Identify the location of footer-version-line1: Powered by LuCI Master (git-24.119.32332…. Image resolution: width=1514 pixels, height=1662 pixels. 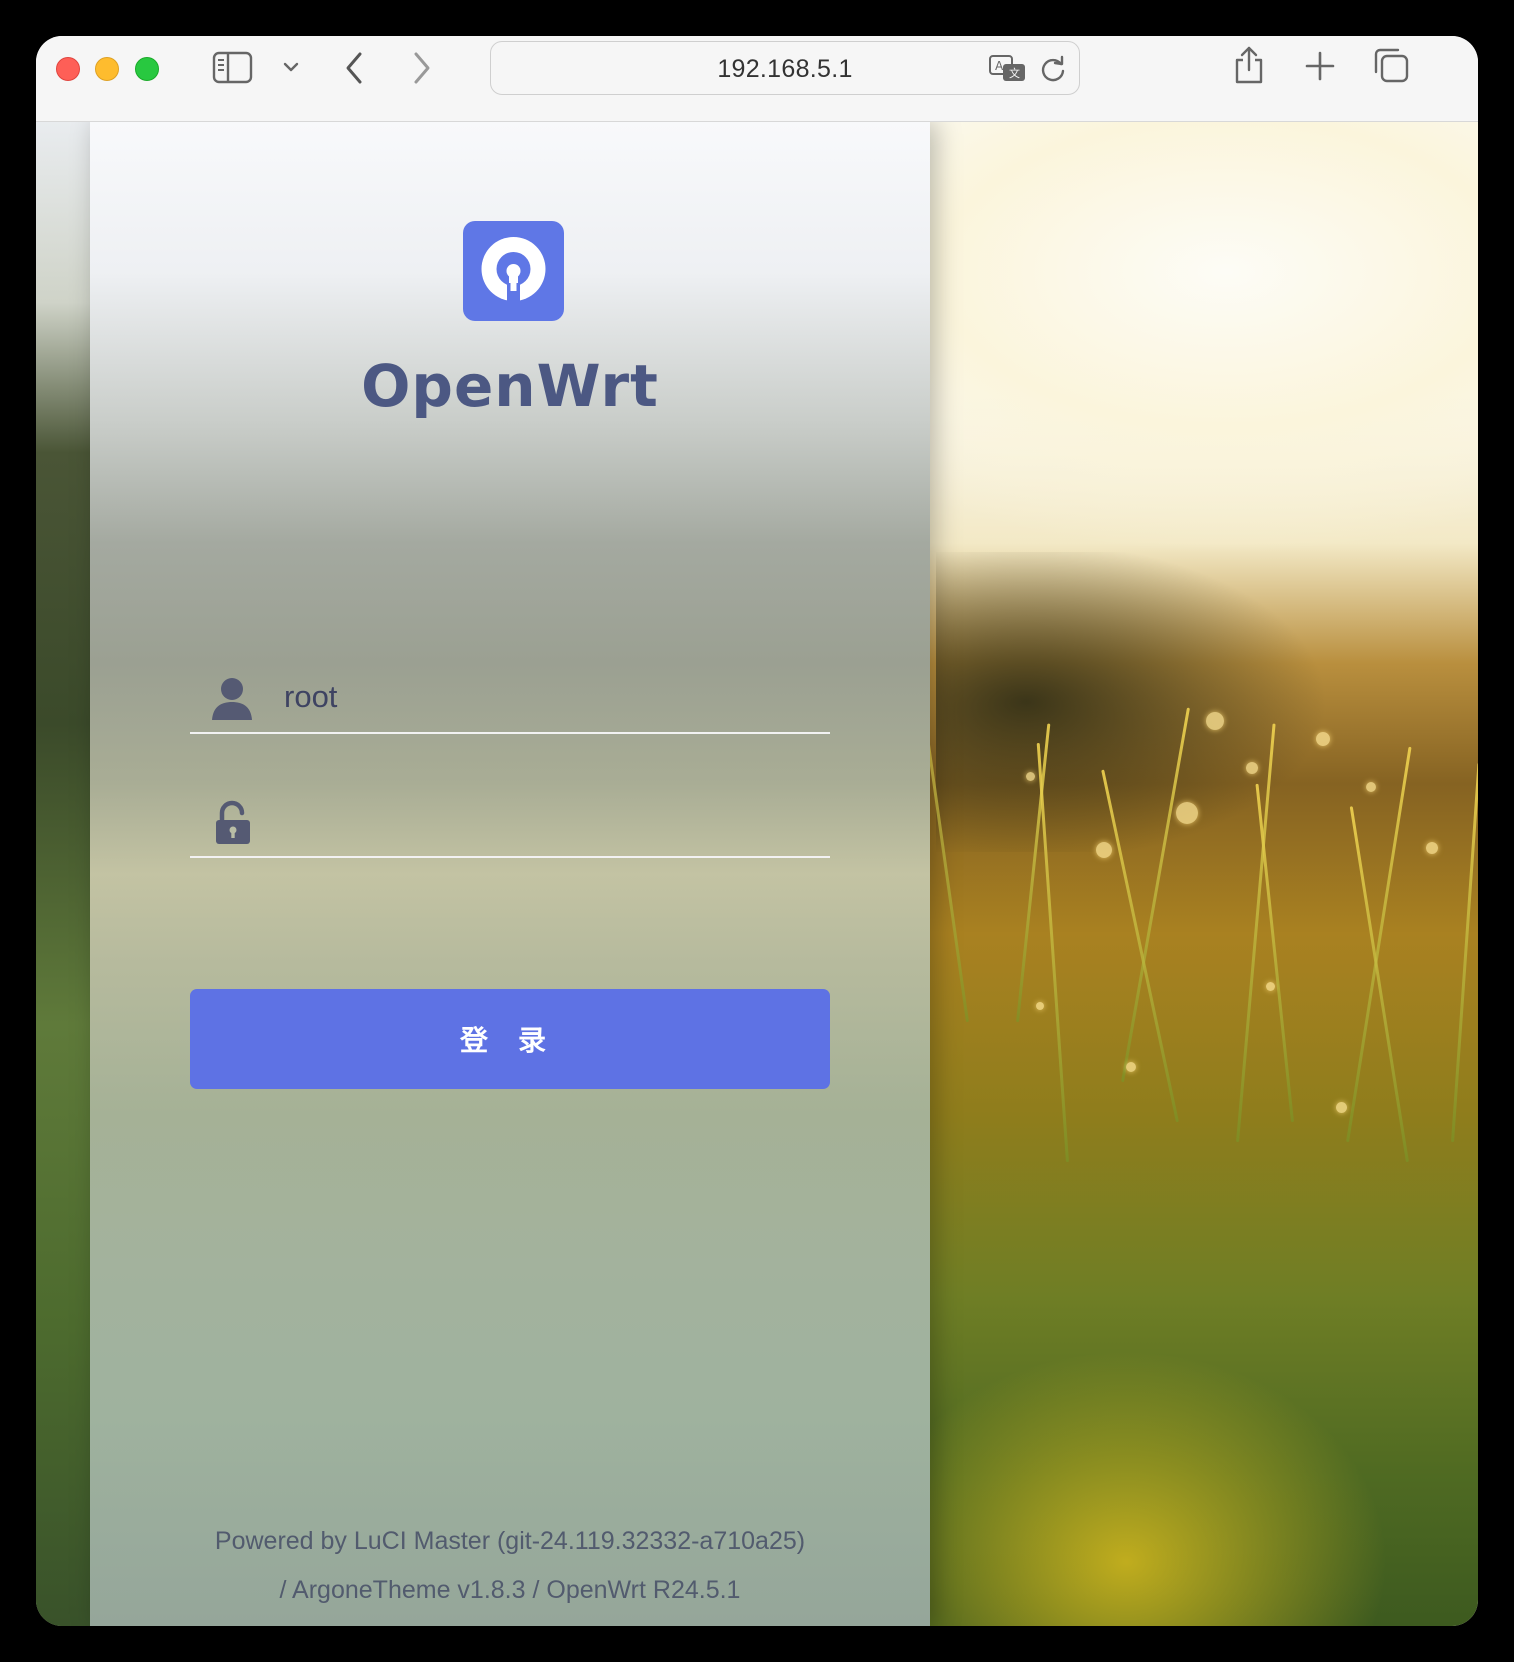
(510, 1541).